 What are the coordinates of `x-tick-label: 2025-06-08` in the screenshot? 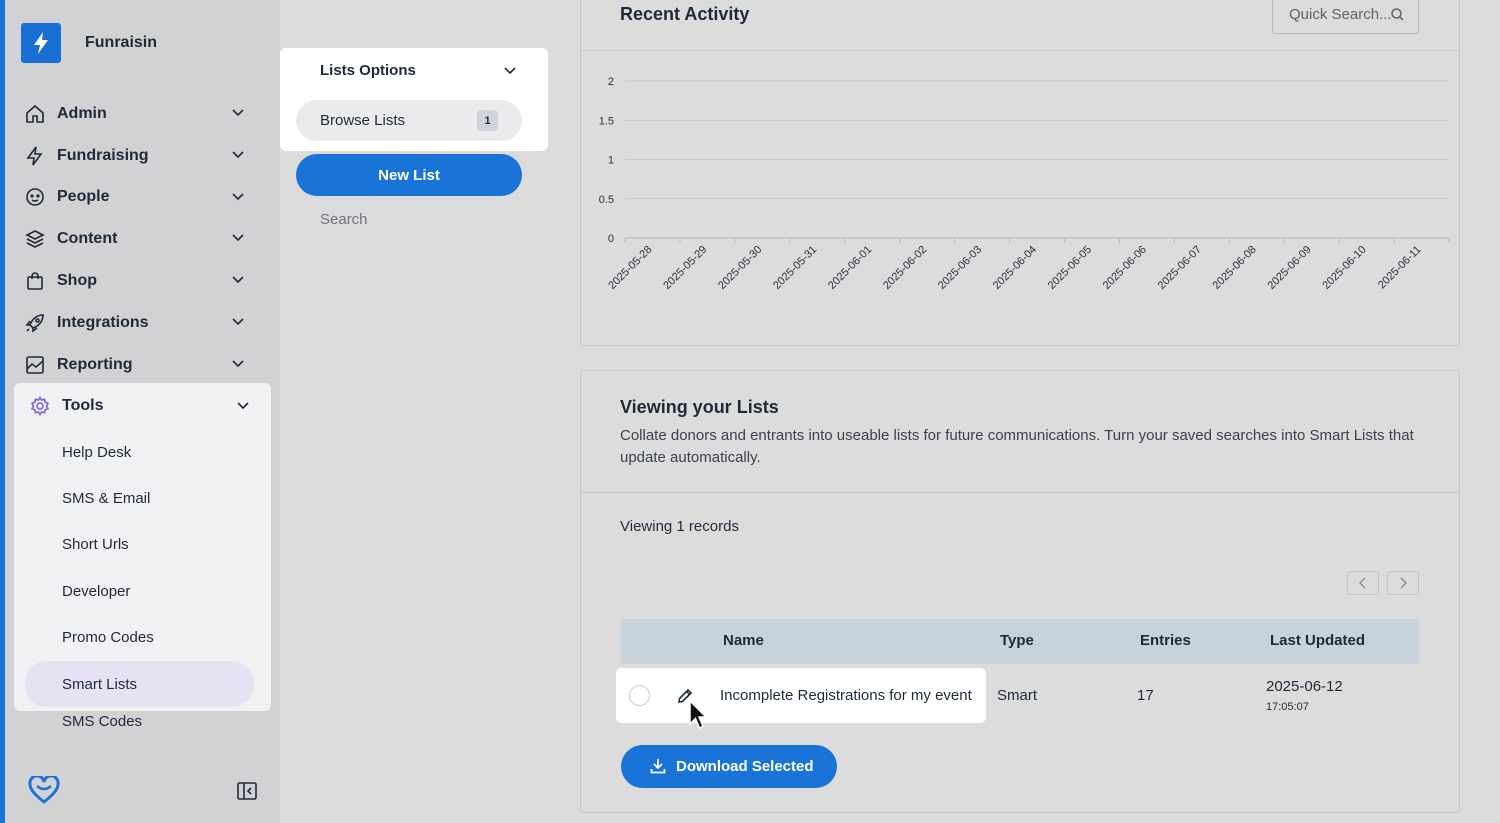 It's located at (1235, 268).